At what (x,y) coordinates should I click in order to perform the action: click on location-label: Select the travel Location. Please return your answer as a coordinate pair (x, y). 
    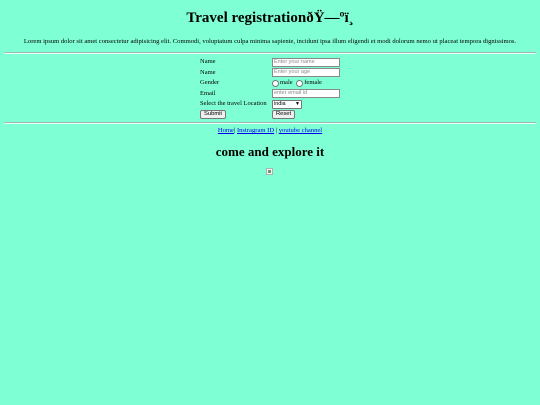
    Looking at the image, I should click on (233, 104).